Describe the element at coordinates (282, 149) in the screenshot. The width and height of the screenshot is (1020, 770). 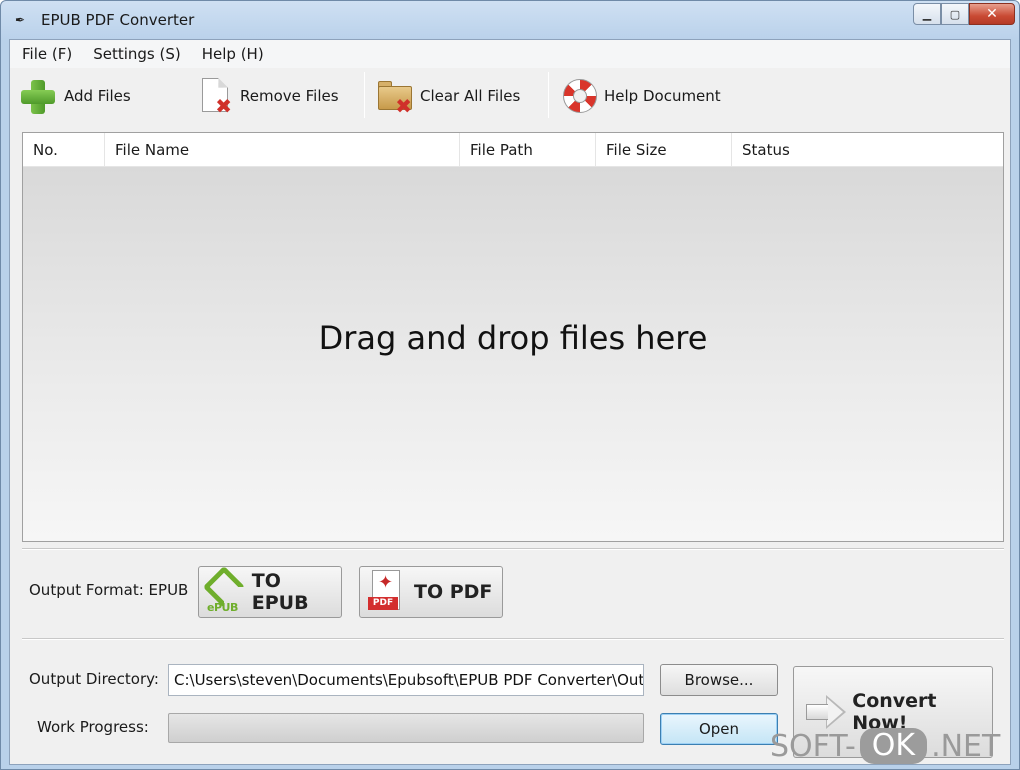
I see `column-header-file-name: File Name` at that location.